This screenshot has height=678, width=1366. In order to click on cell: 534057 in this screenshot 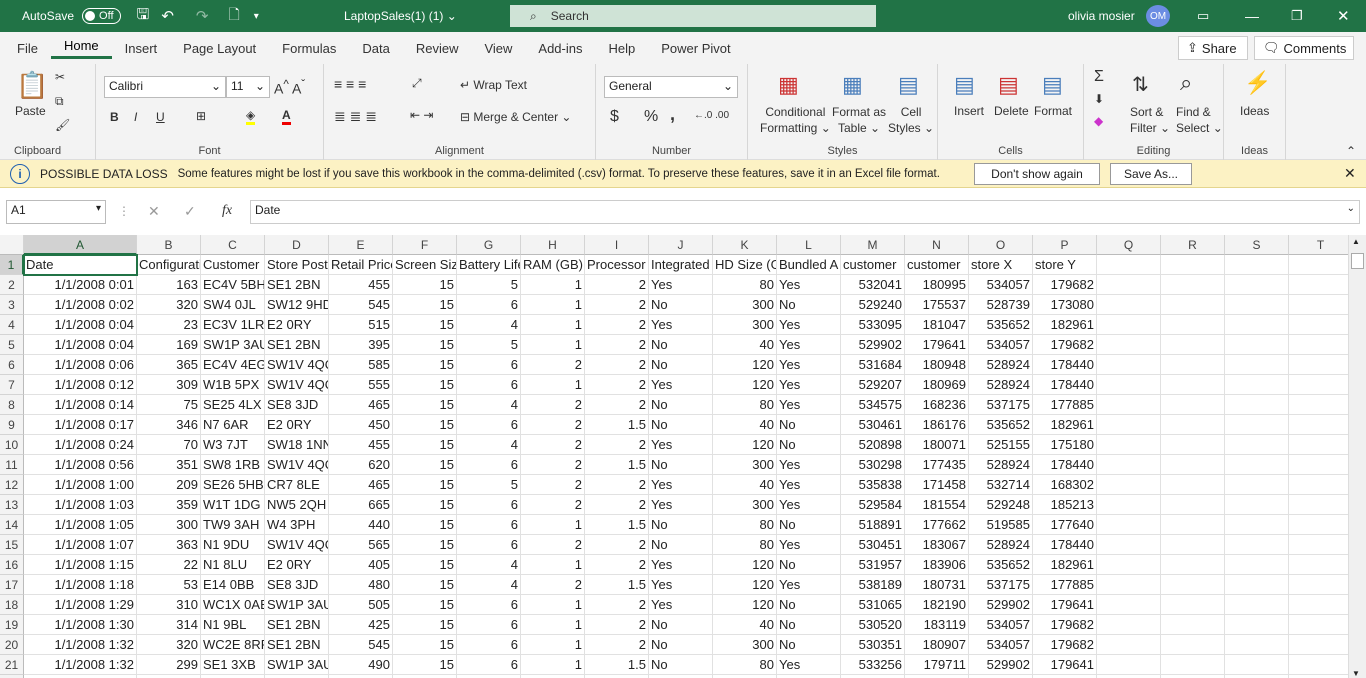, I will do `click(1001, 345)`.